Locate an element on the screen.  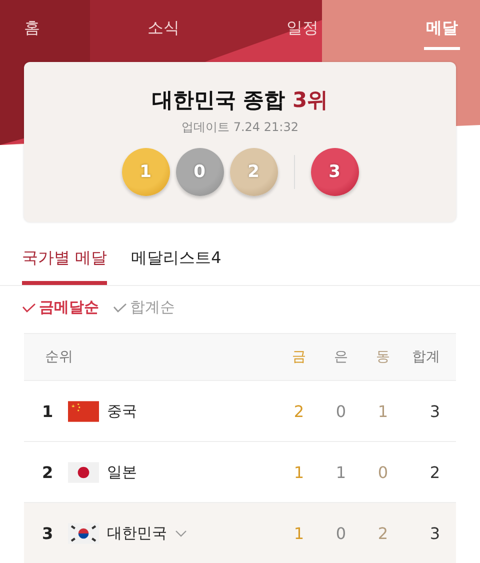
medal-badge: 1 is located at coordinates (146, 172).